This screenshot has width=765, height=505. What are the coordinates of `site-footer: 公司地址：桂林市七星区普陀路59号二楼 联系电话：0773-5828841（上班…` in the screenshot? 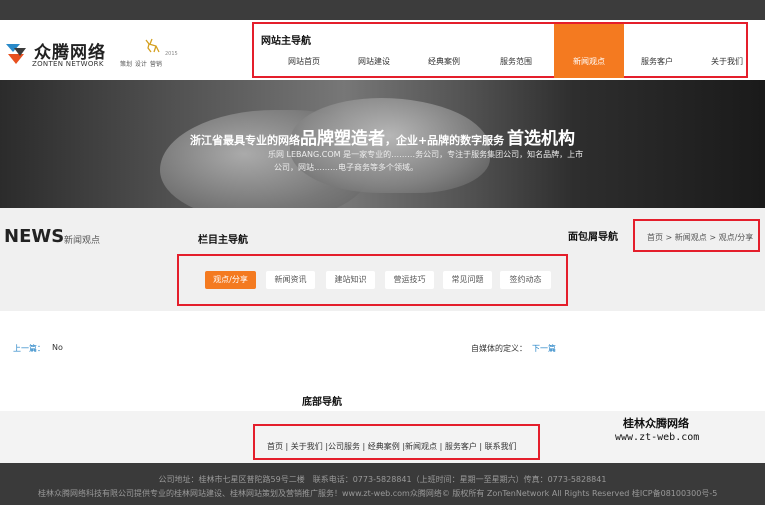 It's located at (382, 484).